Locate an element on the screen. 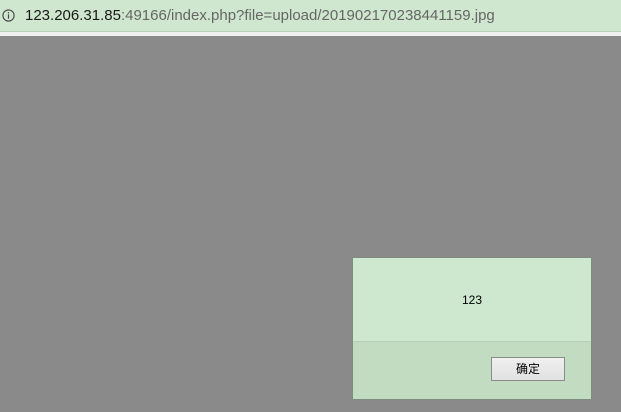 This screenshot has height=412, width=621. ok-button: 确定 is located at coordinates (528, 369).